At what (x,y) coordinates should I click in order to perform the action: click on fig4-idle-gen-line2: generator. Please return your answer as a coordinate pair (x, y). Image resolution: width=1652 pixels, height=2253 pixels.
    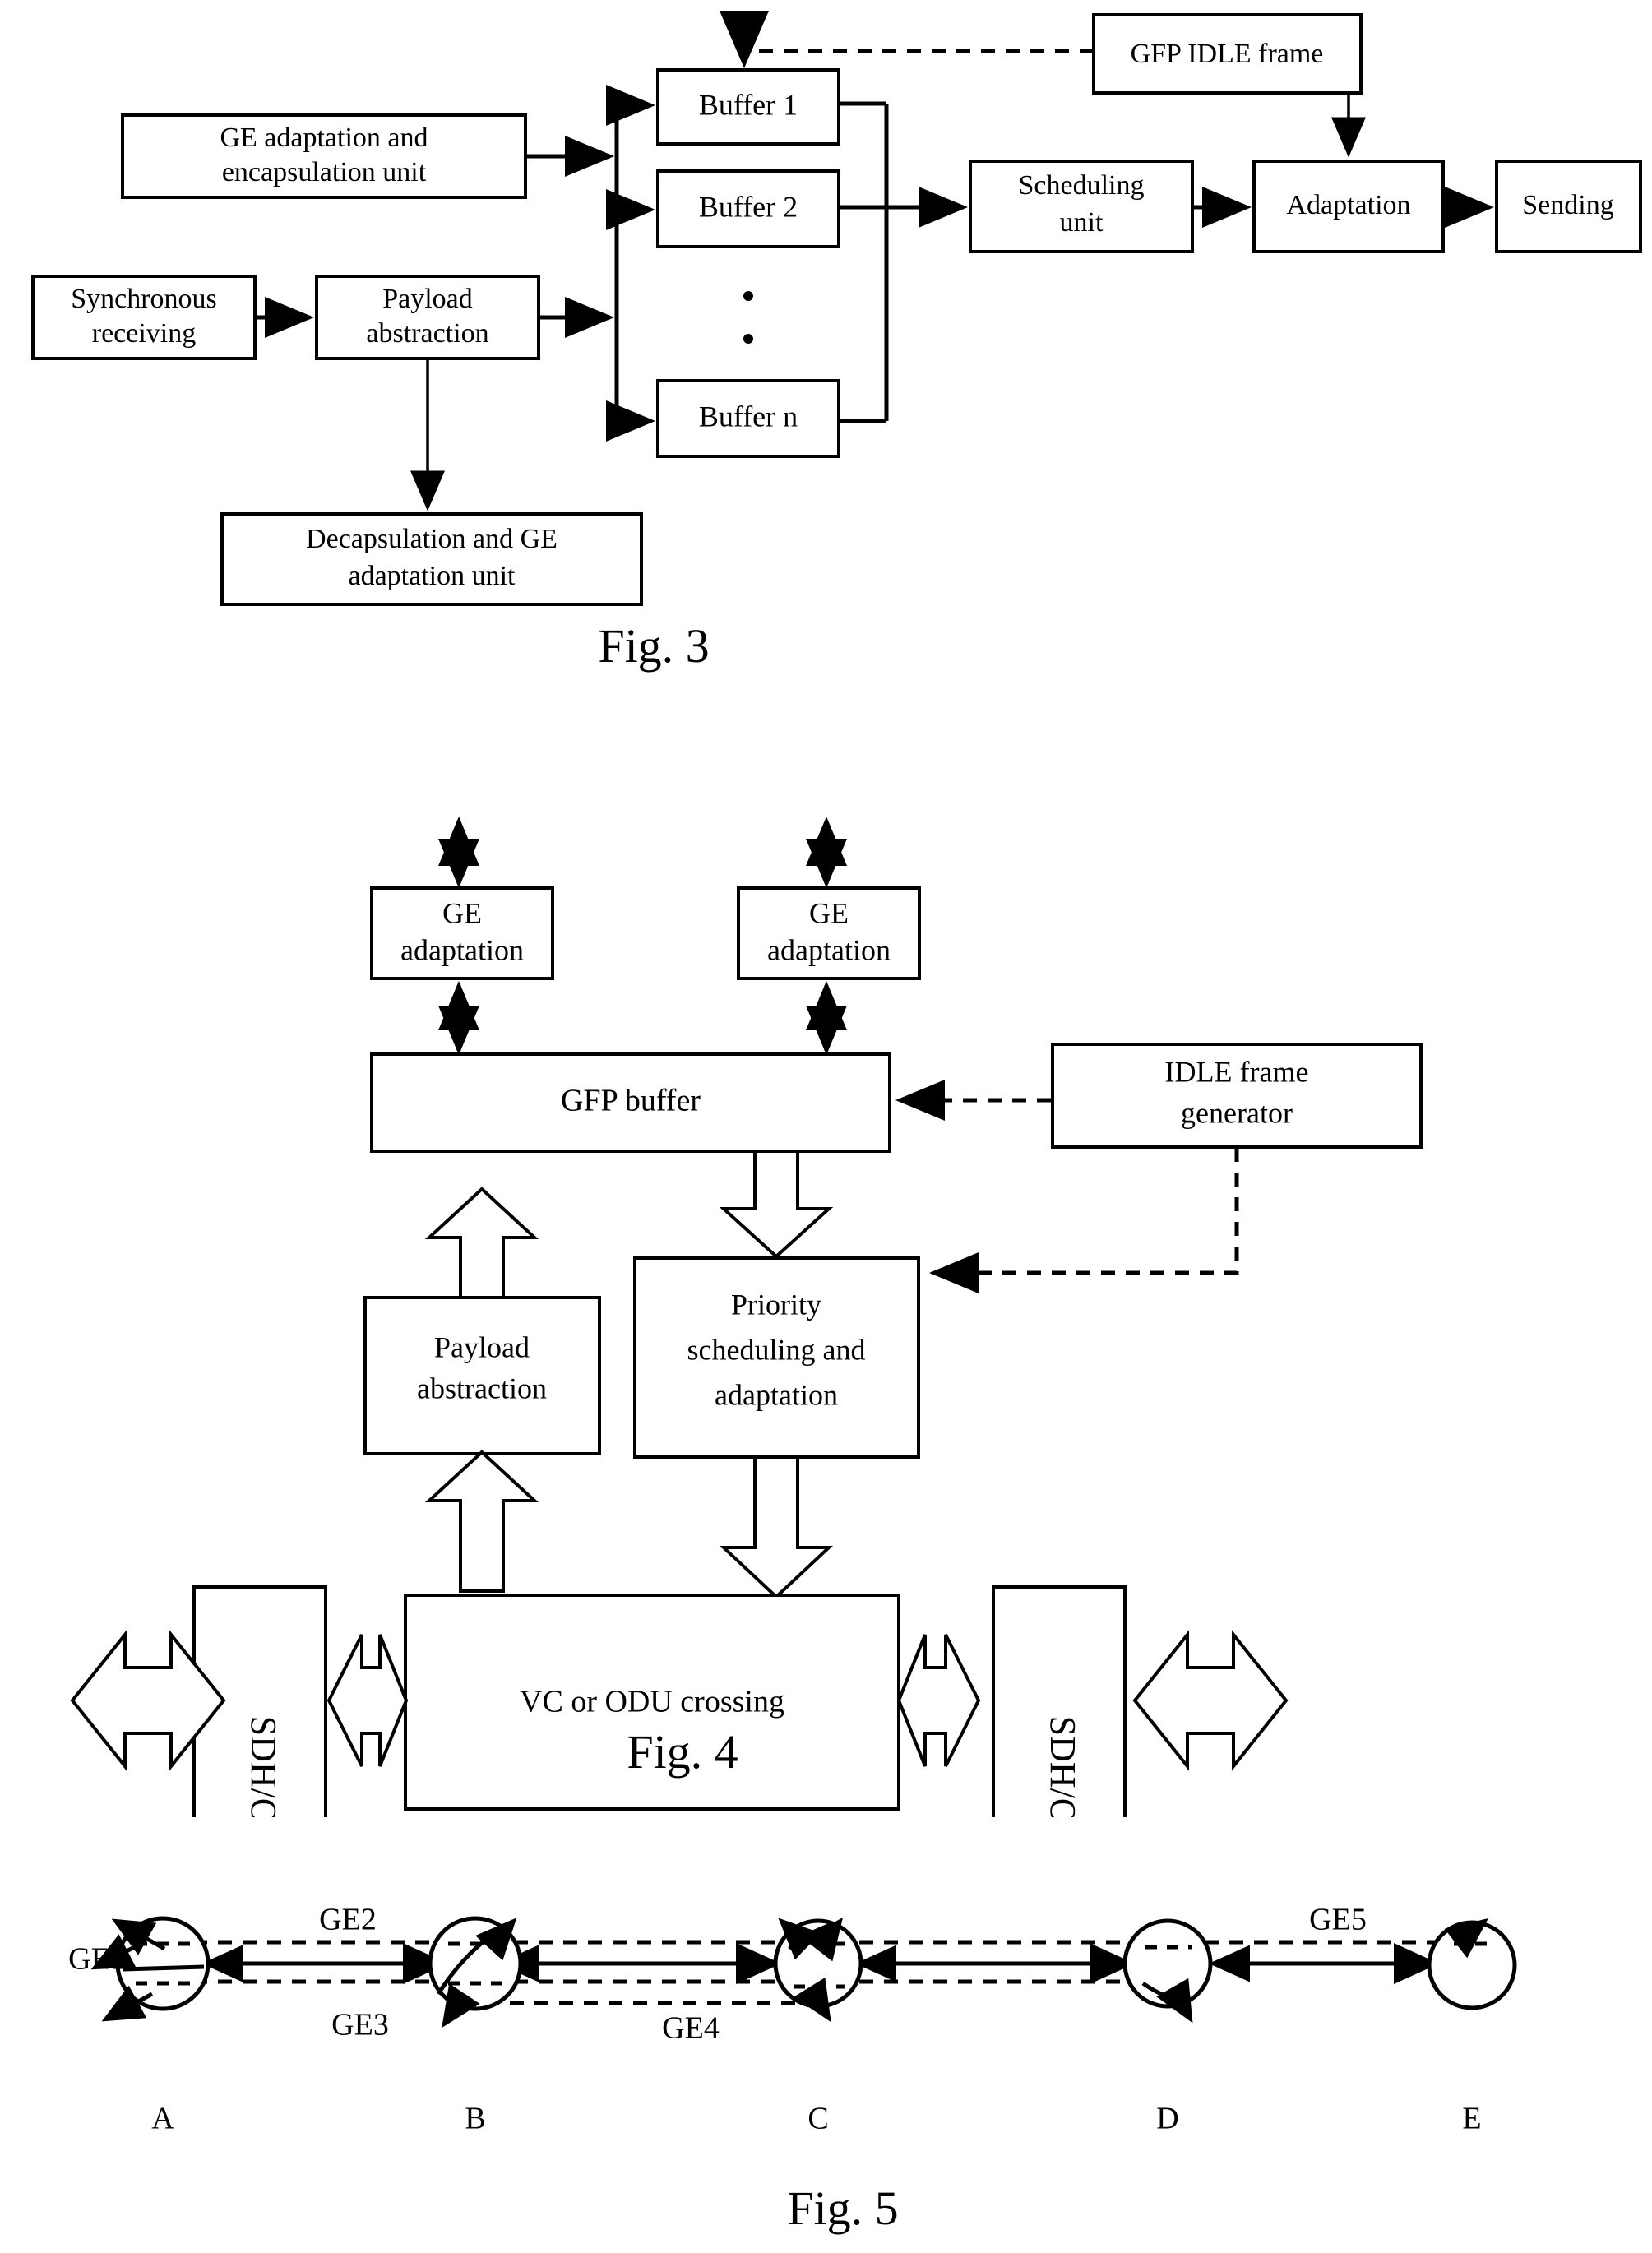
    Looking at the image, I should click on (1237, 1112).